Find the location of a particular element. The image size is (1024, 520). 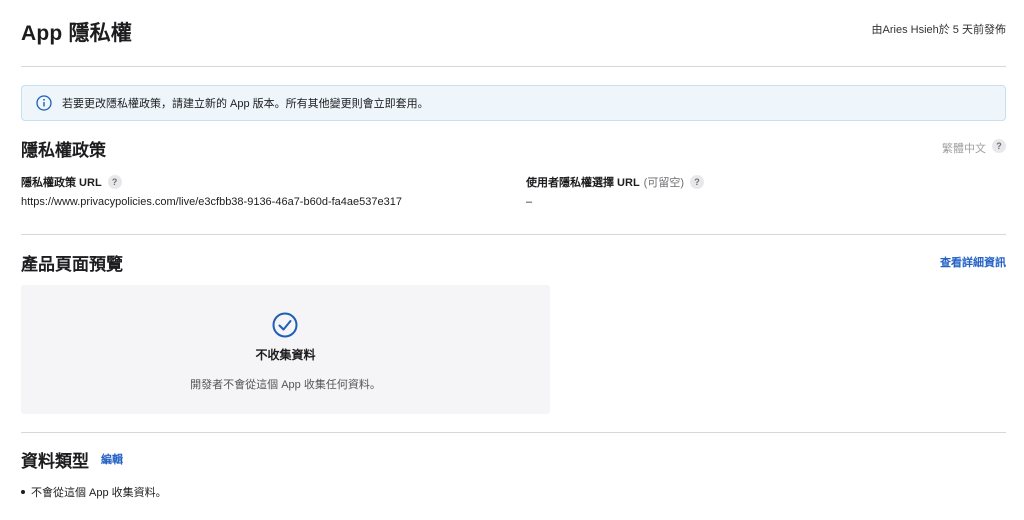

data-types-list: 不會從這個 App 收集資料。 is located at coordinates (94, 492).